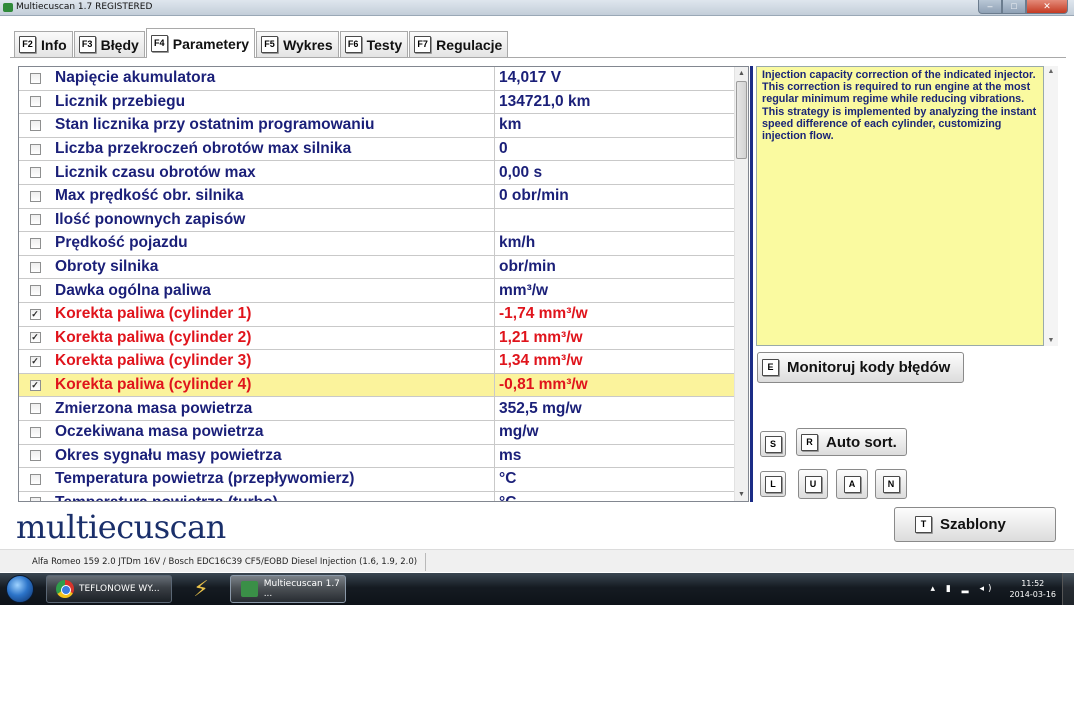  What do you see at coordinates (377, 244) in the screenshot?
I see `parameter-row: Prędkość pojazdu km/h` at bounding box center [377, 244].